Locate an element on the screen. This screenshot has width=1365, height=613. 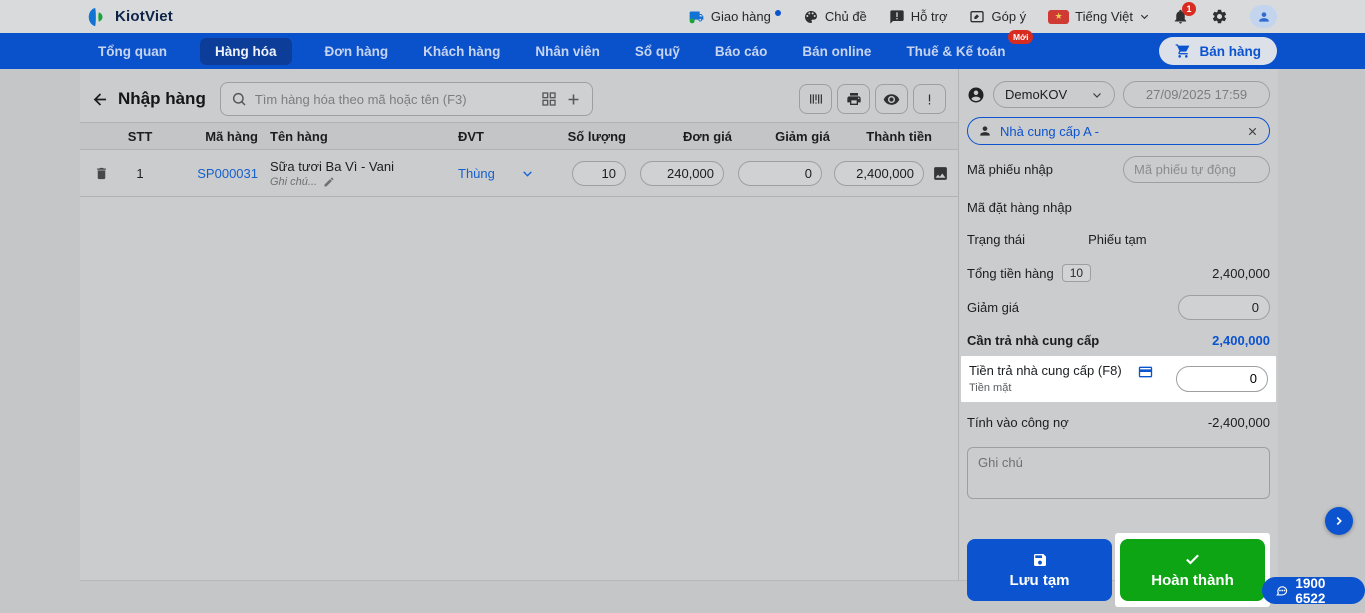
grid-view-icon is located at coordinates (549, 99).